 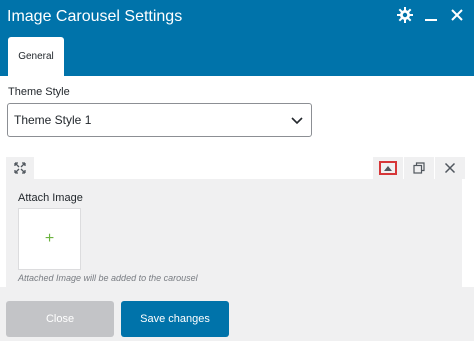 I want to click on theme-style-value: Theme Style 1, so click(x=53, y=120).